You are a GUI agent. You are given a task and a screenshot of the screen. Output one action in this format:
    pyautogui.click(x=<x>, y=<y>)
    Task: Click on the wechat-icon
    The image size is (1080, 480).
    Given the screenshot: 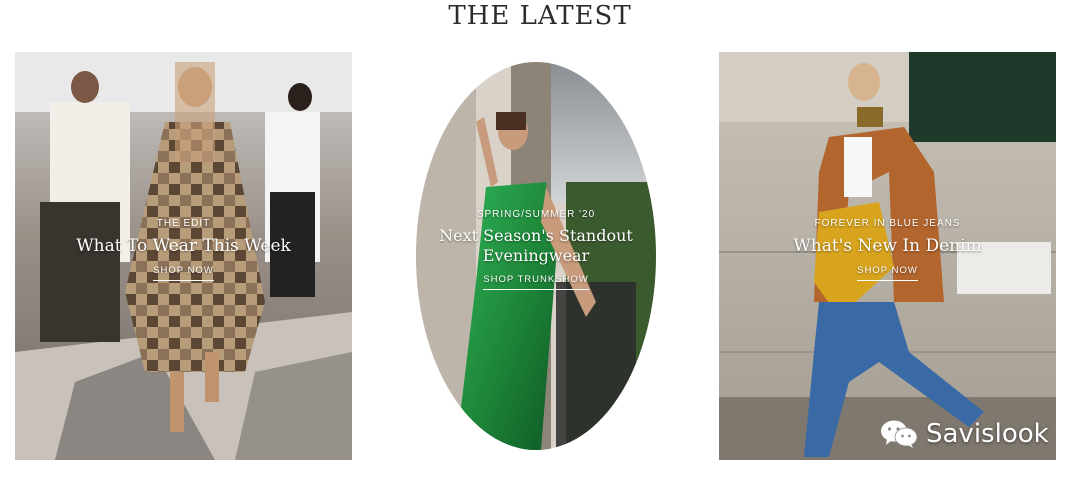 What is the action you would take?
    pyautogui.click(x=899, y=434)
    